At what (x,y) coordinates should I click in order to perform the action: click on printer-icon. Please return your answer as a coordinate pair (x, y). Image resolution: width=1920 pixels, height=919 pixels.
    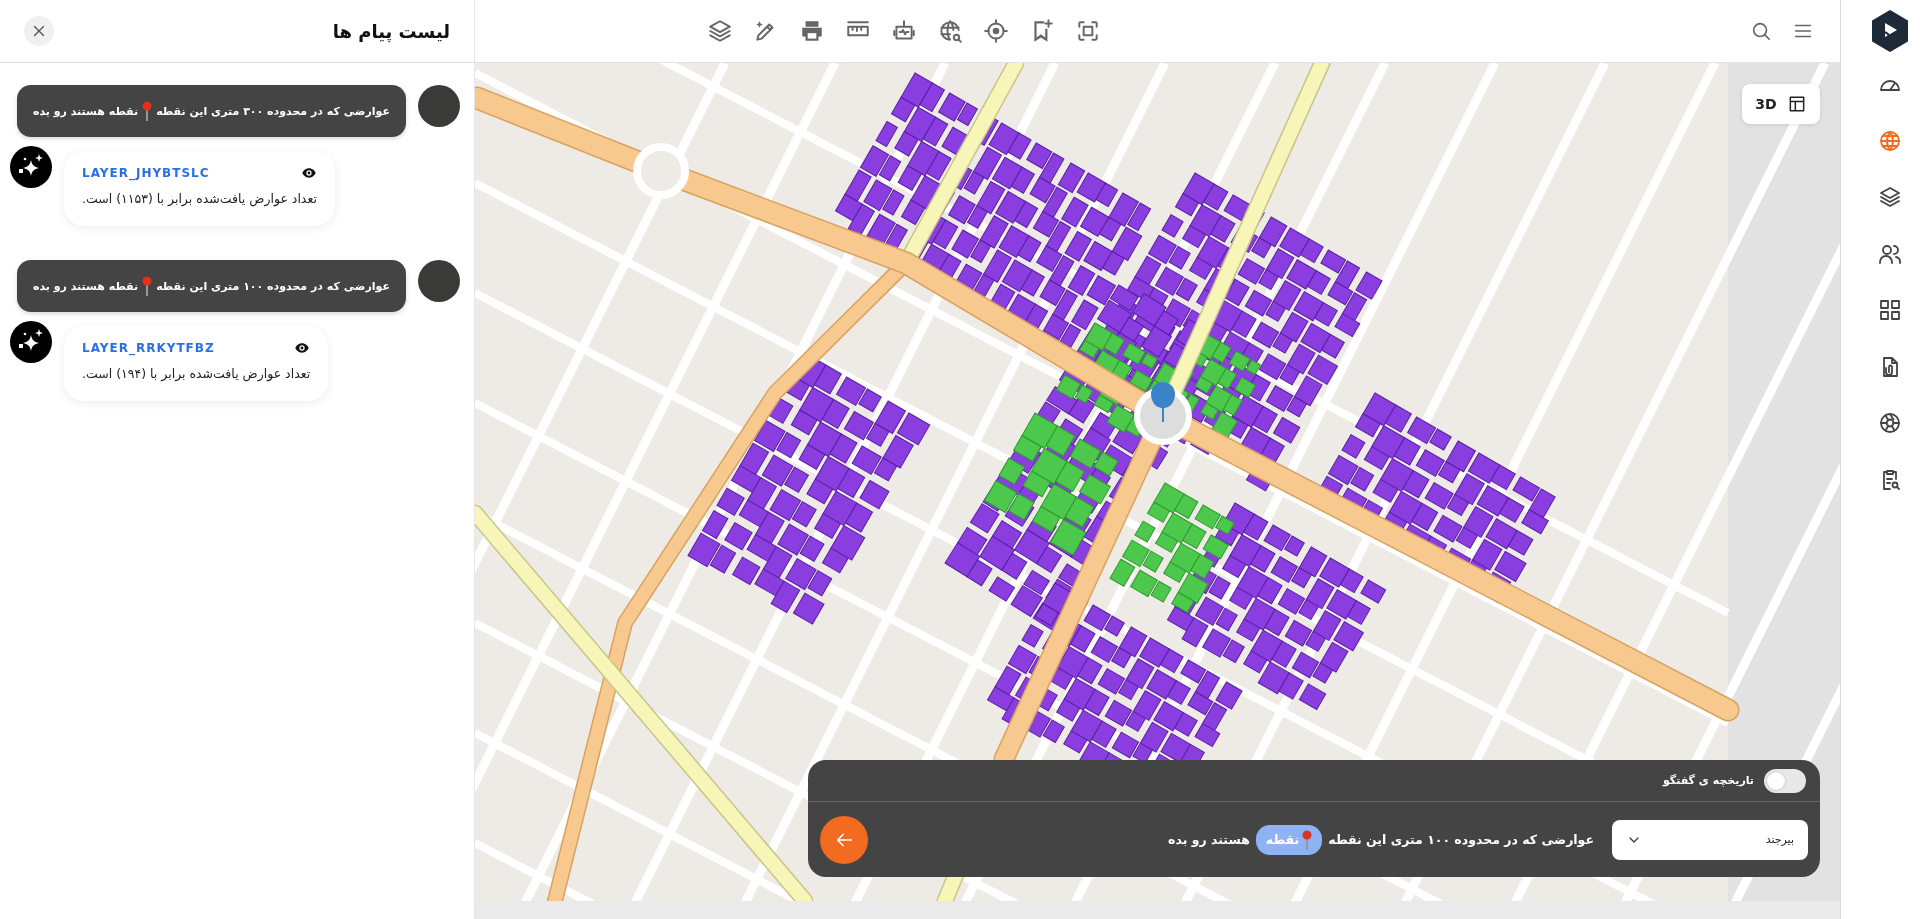
    Looking at the image, I should click on (812, 31).